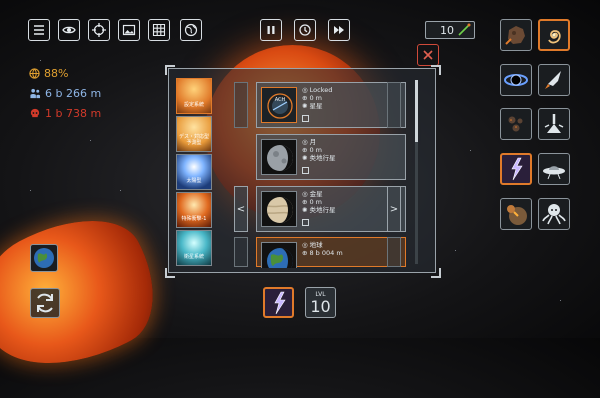  I want to click on grid-button, so click(159, 30).